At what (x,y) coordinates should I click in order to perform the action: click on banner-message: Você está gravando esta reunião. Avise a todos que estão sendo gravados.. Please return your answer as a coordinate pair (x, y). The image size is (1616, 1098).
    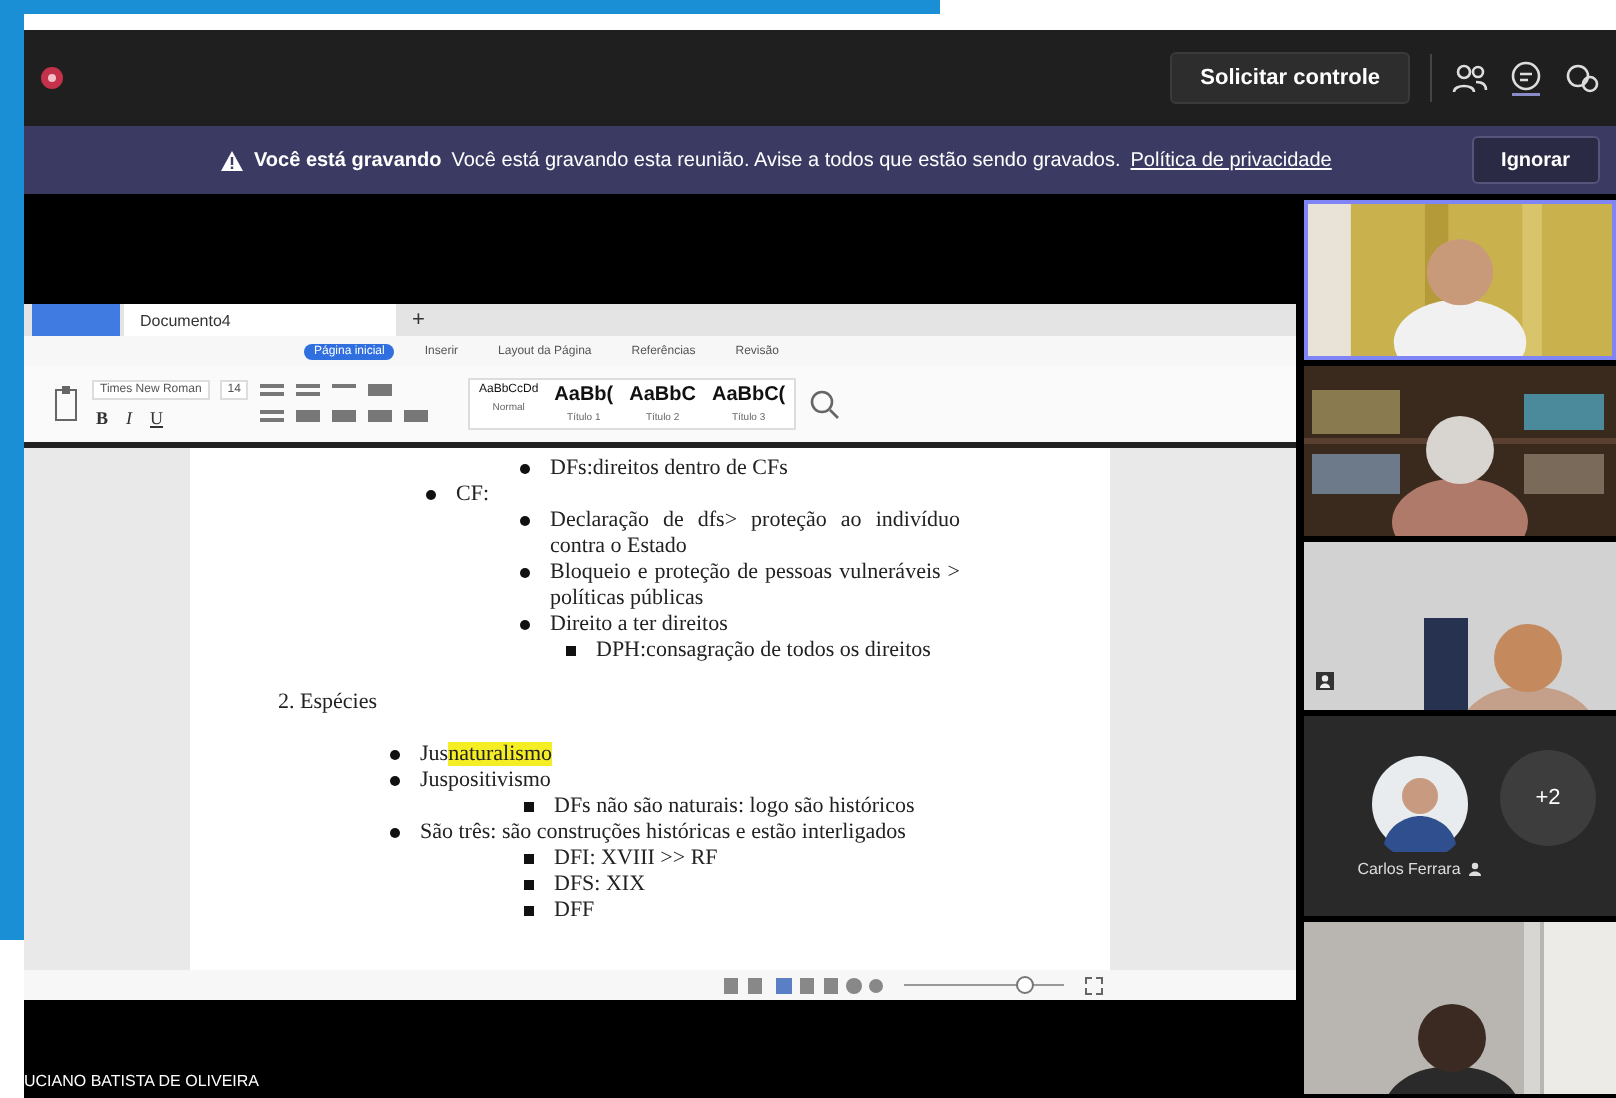
    Looking at the image, I should click on (786, 160).